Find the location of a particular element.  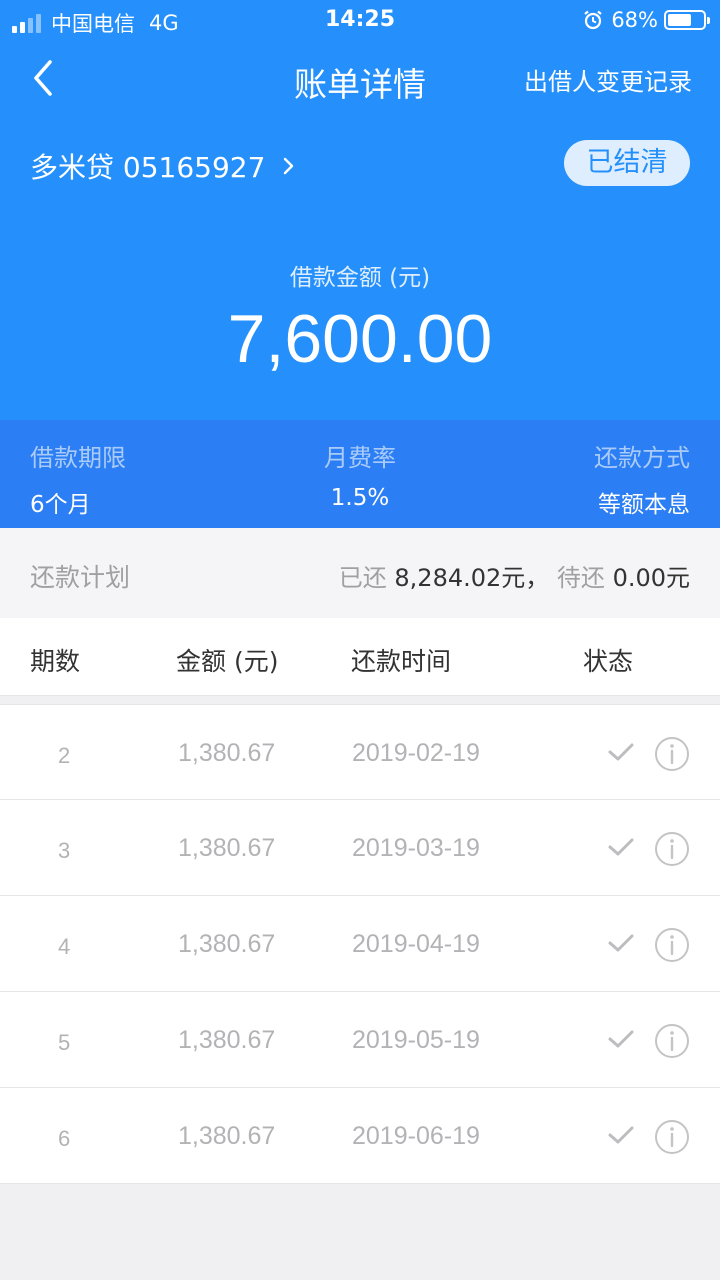

lender-change-log-link: 出借人变更记录 is located at coordinates (608, 79).